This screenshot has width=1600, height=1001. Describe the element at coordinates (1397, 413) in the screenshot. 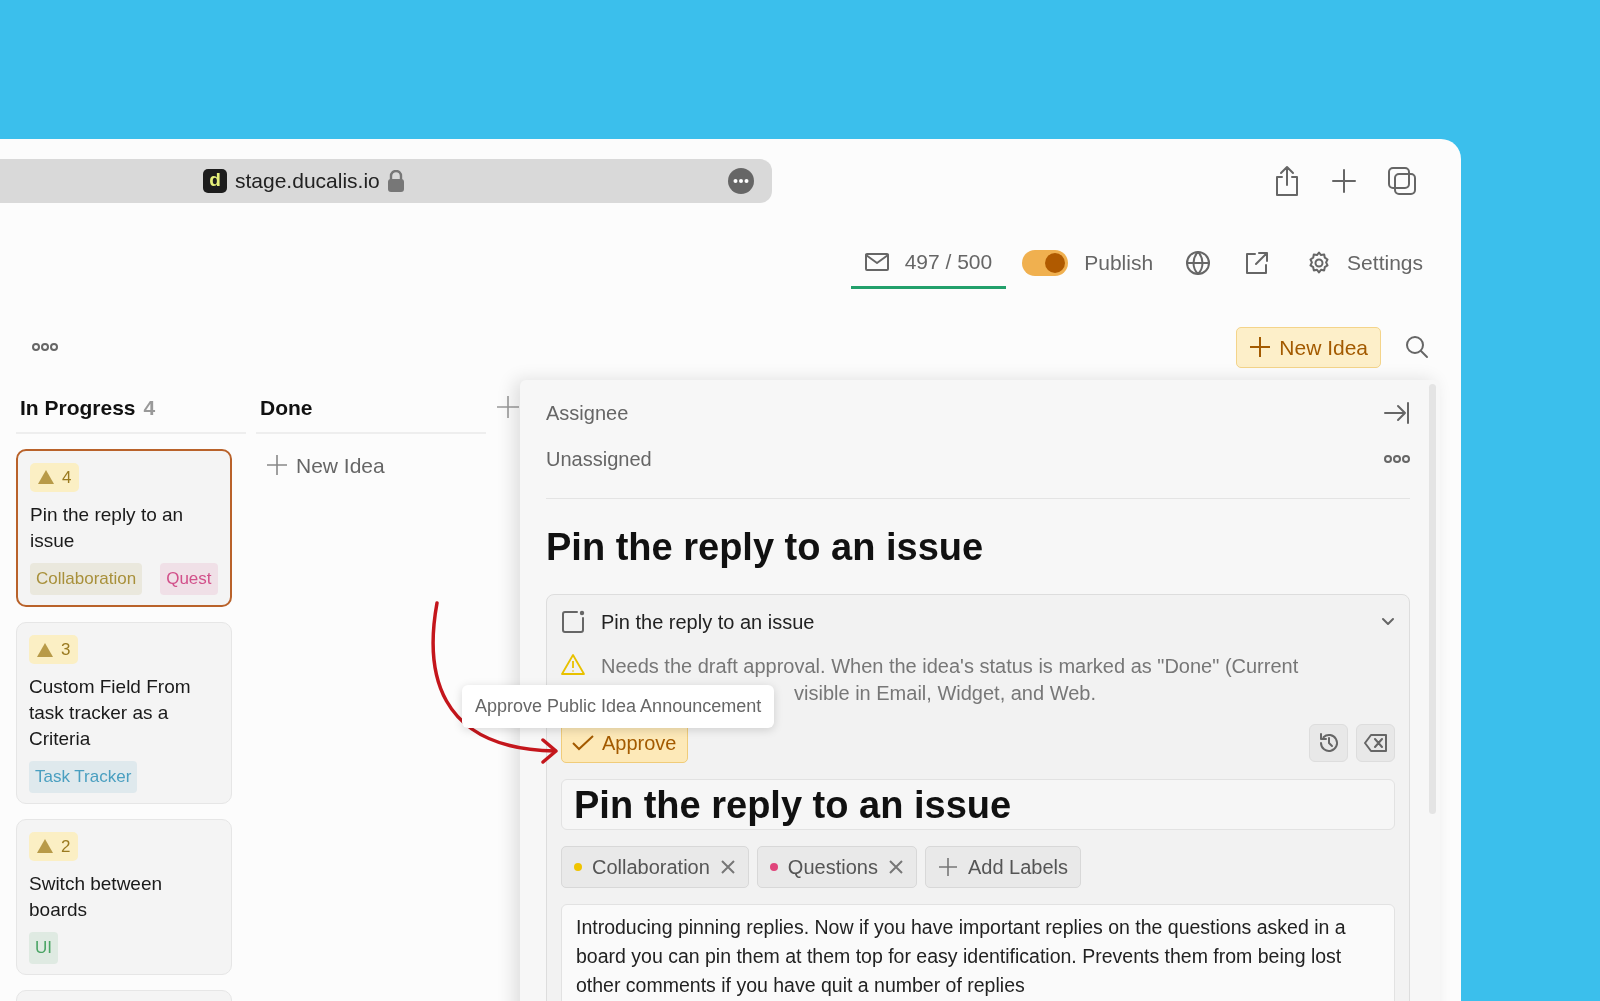

I see `collapse-panel-icon` at that location.